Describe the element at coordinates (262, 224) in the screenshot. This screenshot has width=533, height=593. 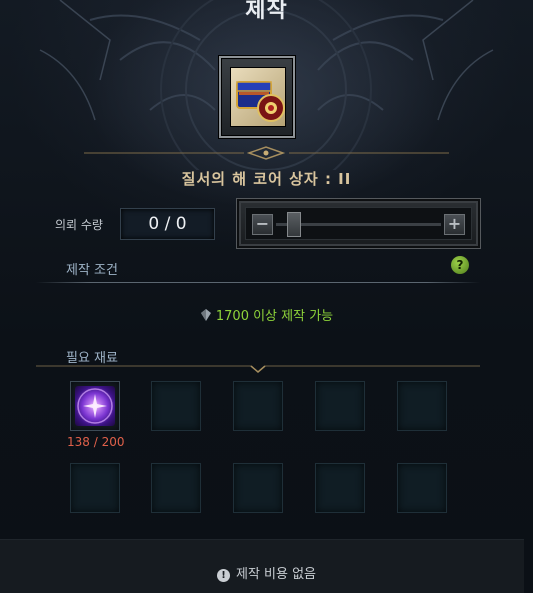
I see `decrease-button: −` at that location.